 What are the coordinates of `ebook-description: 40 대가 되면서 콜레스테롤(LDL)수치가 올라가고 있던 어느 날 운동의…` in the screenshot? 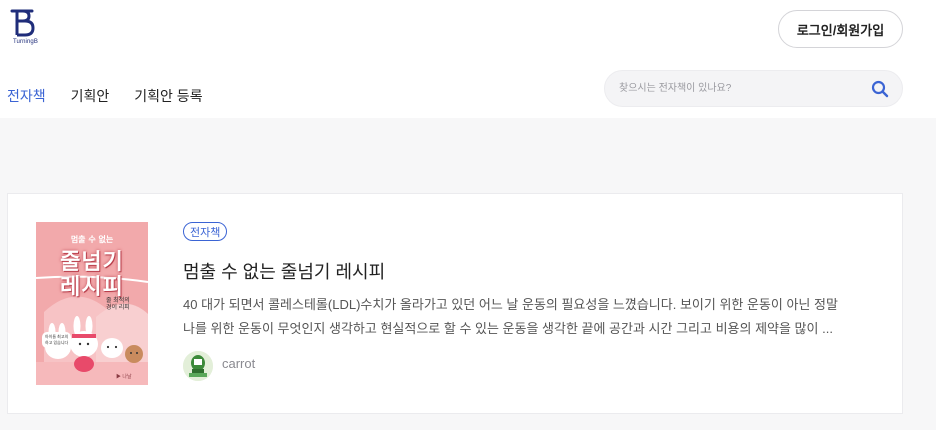 It's located at (538, 317).